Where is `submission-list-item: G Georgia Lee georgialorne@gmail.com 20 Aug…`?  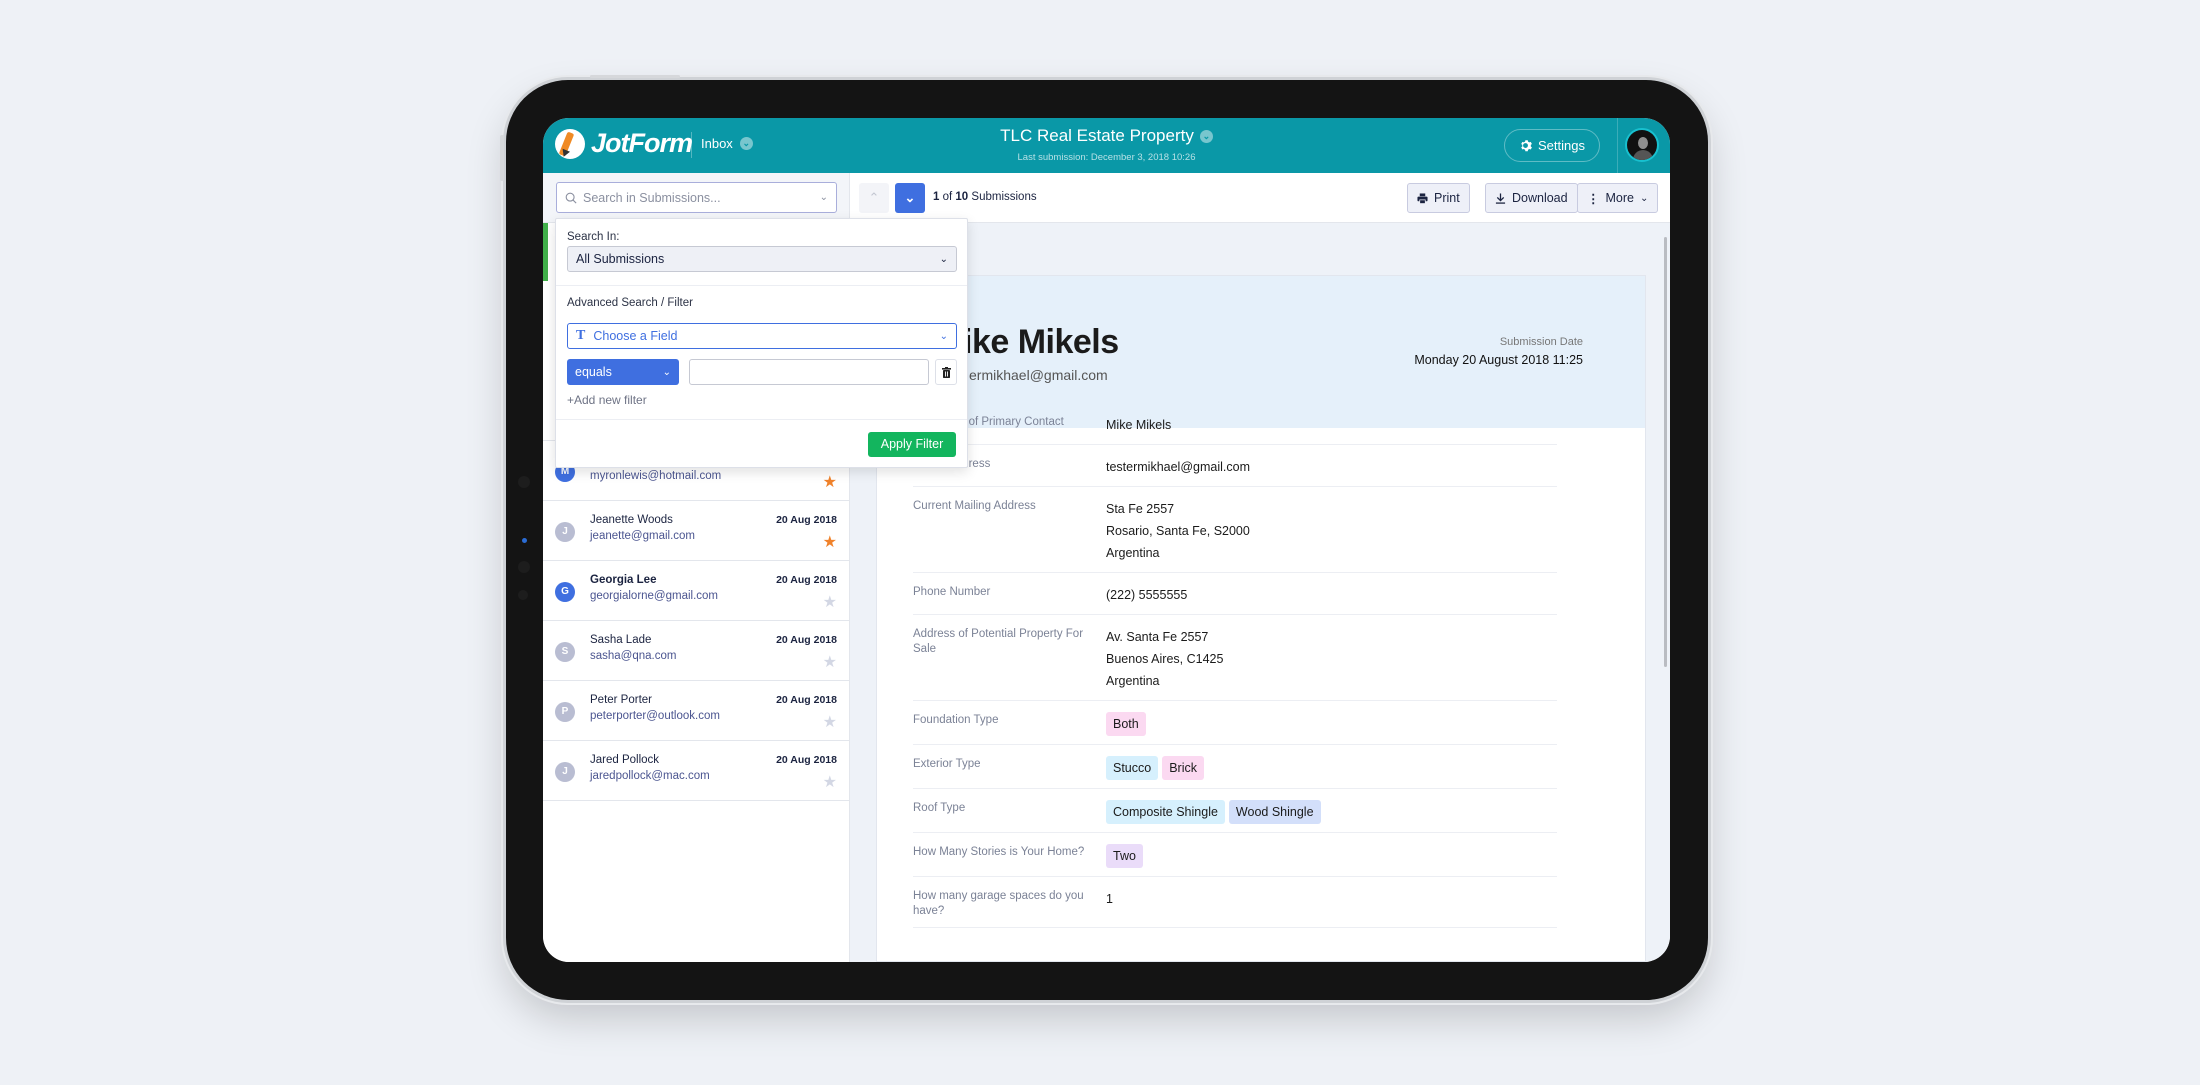
submission-list-item: G Georgia Lee georgialorne@gmail.com 20 Aug… is located at coordinates (696, 591).